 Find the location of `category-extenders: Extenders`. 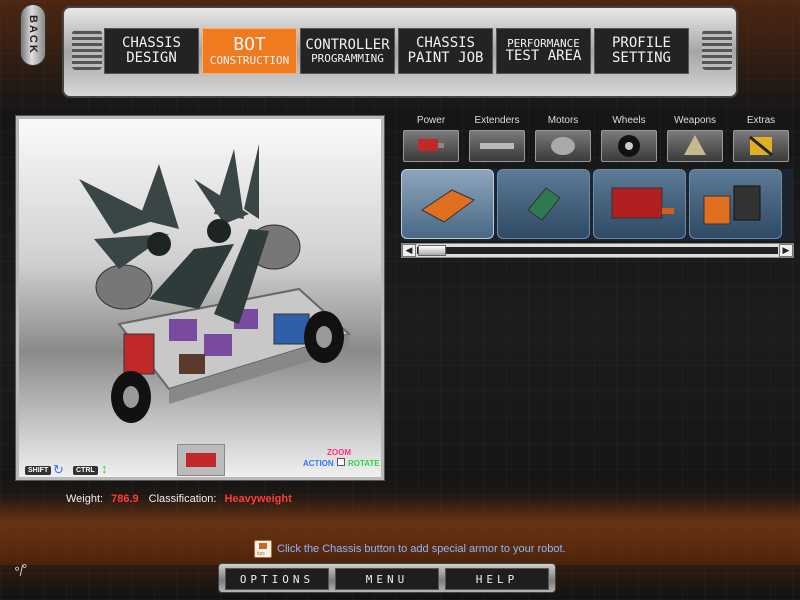

category-extenders: Extenders is located at coordinates (497, 137).